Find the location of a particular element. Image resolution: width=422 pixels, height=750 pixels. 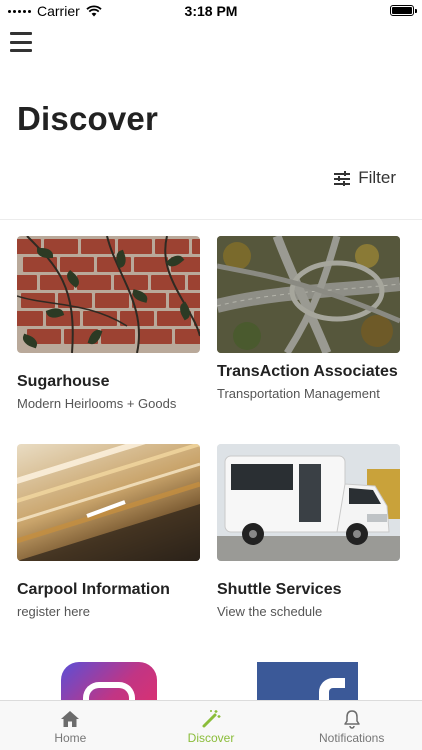

bell-icon is located at coordinates (352, 719).